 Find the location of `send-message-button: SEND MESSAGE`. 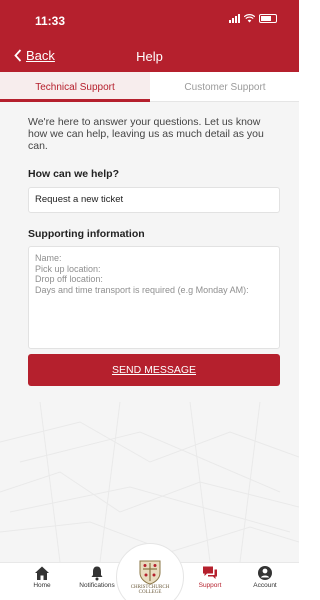

send-message-button: SEND MESSAGE is located at coordinates (154, 370).